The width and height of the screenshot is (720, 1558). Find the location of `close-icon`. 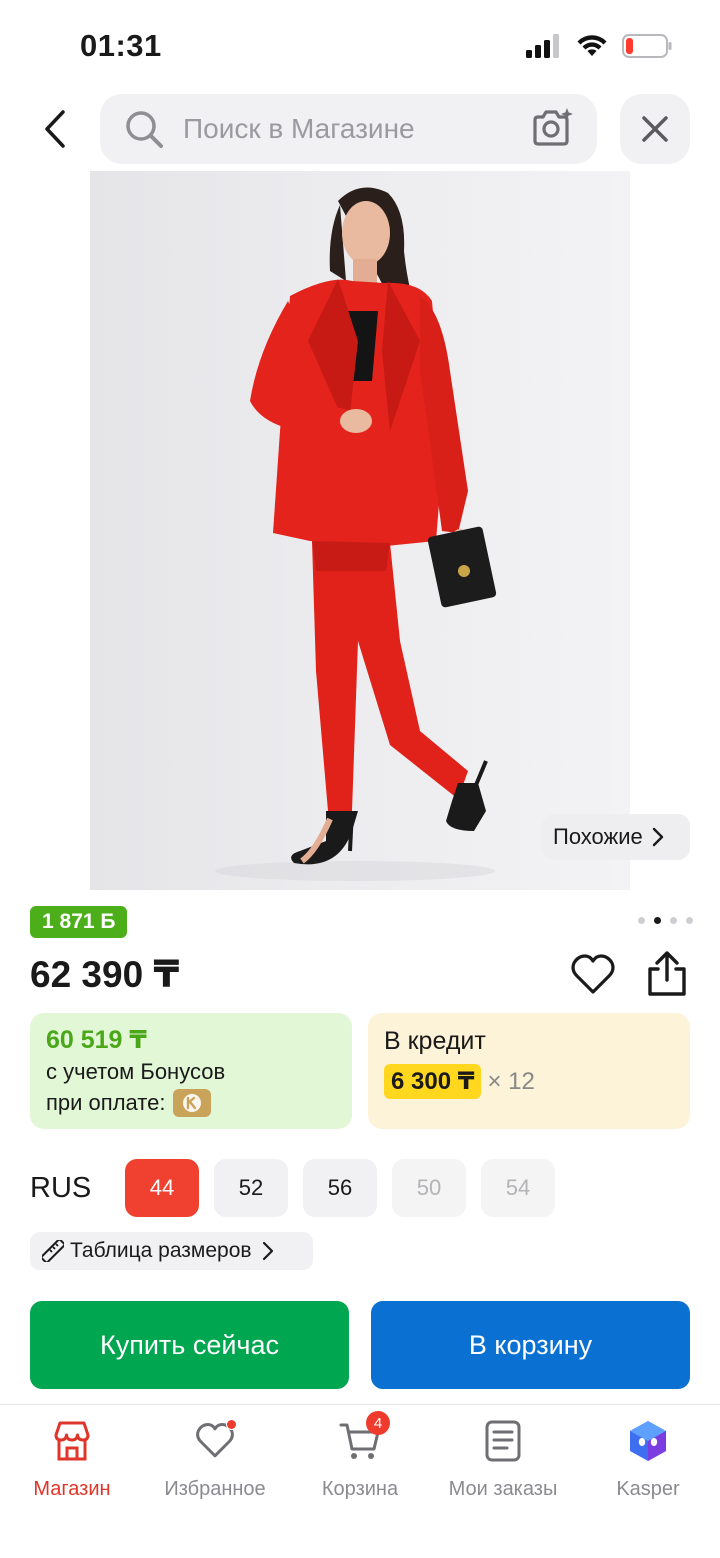

close-icon is located at coordinates (655, 129).